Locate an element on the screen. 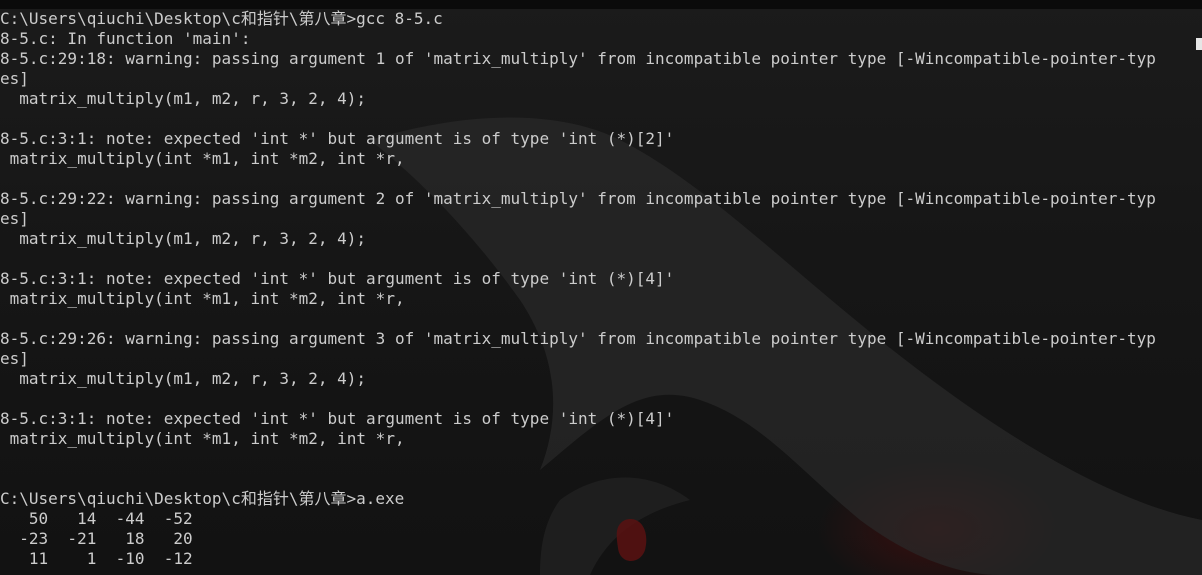  scrollbar-thumb is located at coordinates (1199, 44).